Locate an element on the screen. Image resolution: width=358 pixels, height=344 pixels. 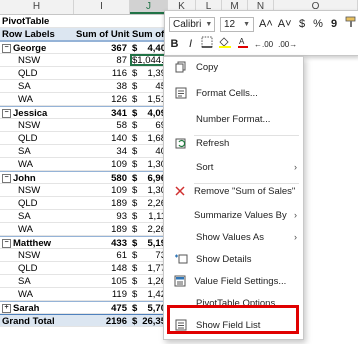
units-cell: 433 is located at coordinates (102, 242).